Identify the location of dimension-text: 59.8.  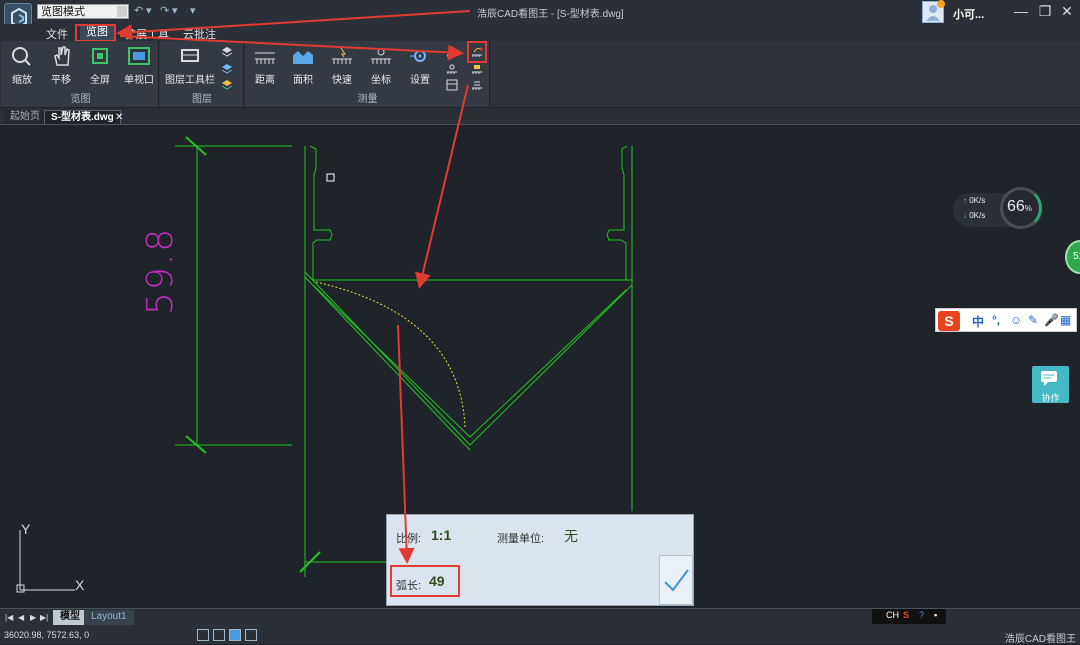
(160, 270).